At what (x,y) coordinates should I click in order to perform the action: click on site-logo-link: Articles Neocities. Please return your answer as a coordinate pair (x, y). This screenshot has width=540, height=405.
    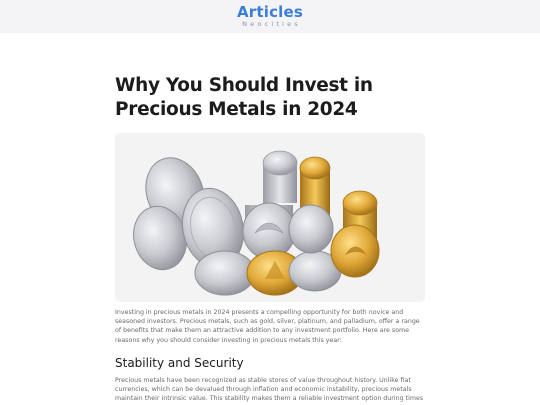
    Looking at the image, I should click on (270, 16).